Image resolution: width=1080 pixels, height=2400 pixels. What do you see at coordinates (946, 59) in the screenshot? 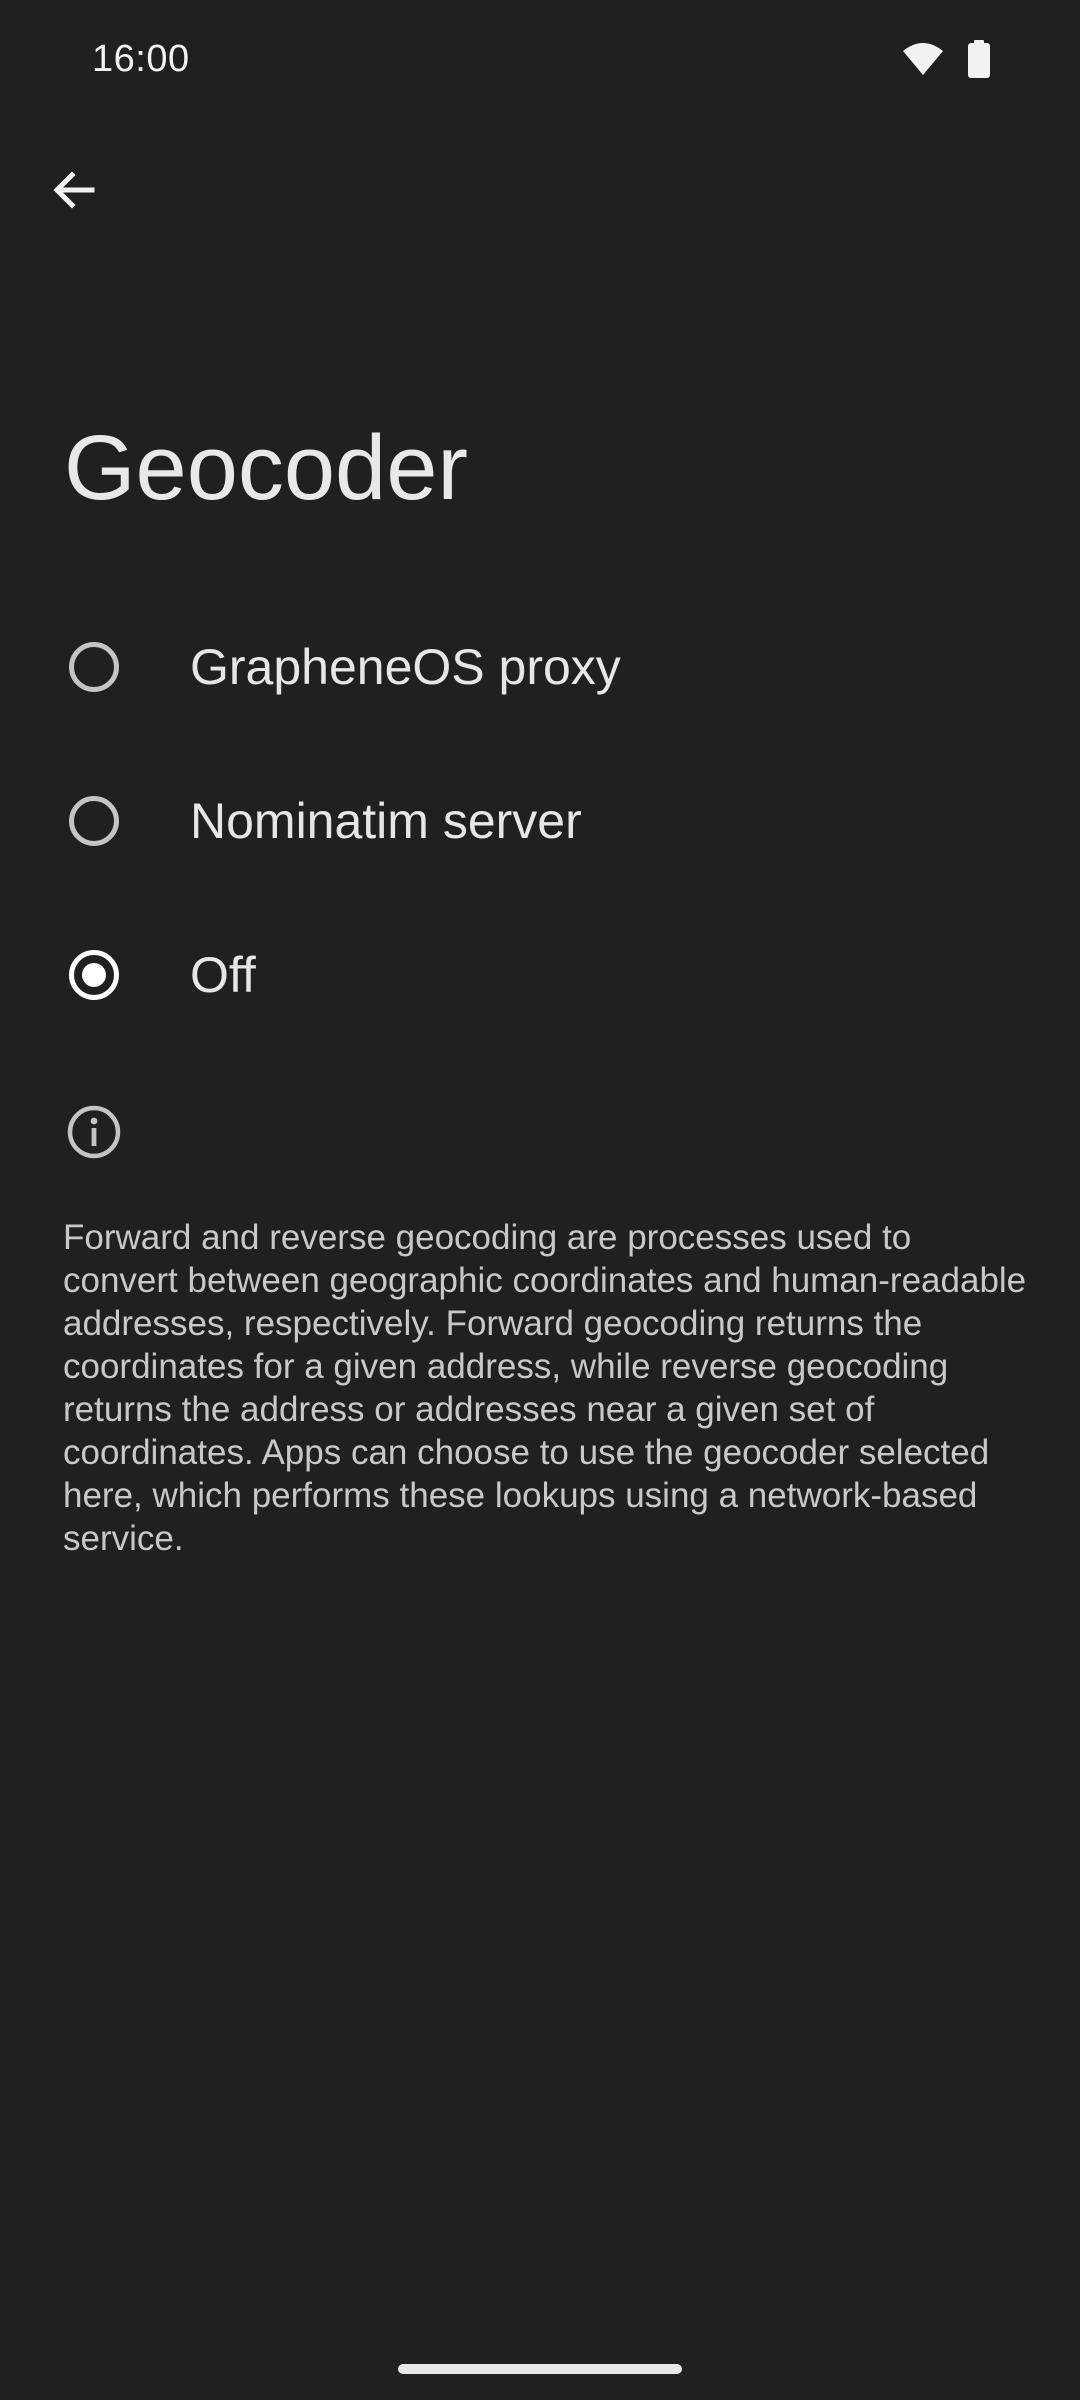
I see `status-icons` at bounding box center [946, 59].